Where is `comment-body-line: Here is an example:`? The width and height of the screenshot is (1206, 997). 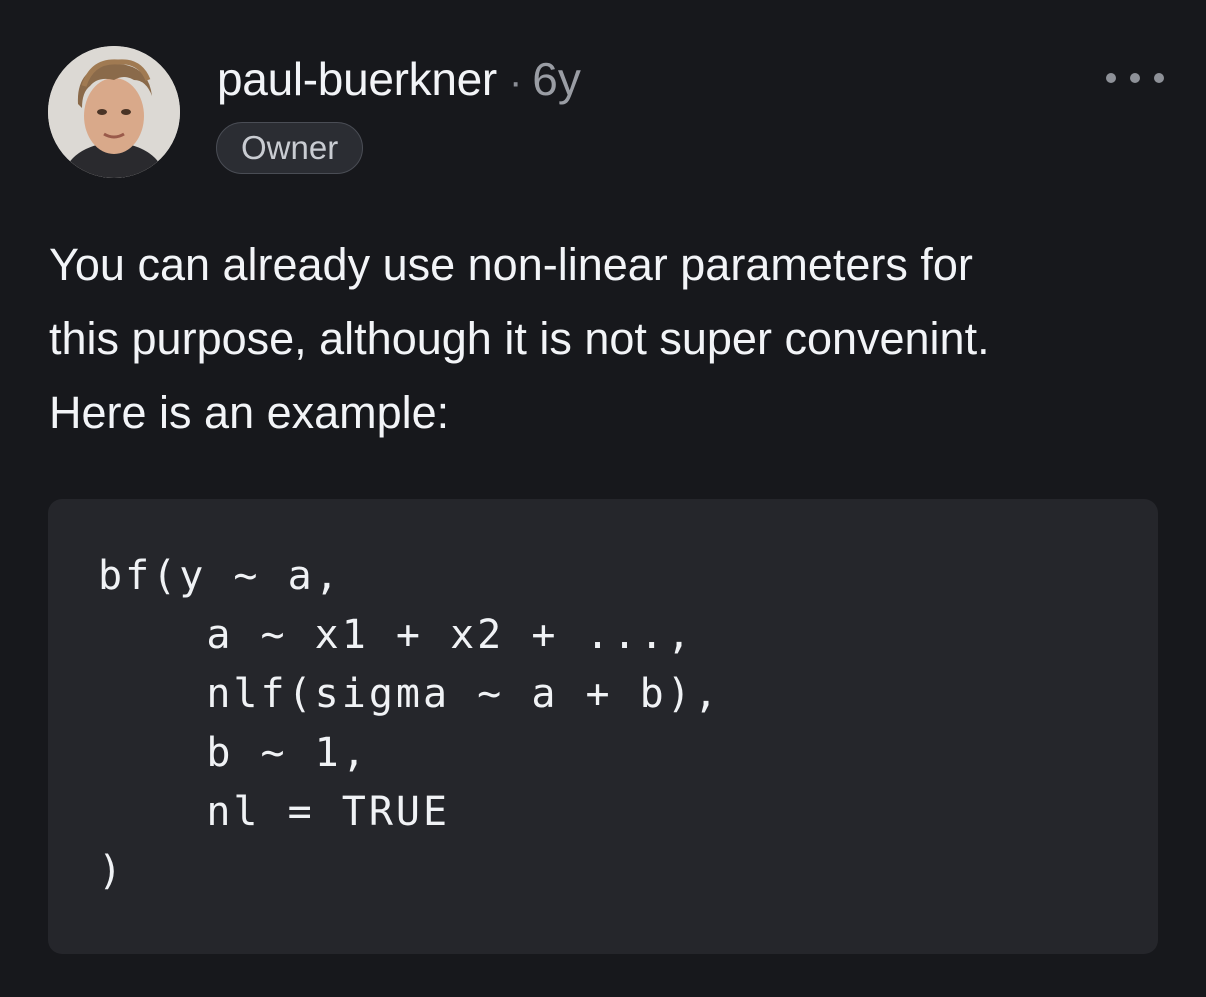 comment-body-line: Here is an example: is located at coordinates (249, 412).